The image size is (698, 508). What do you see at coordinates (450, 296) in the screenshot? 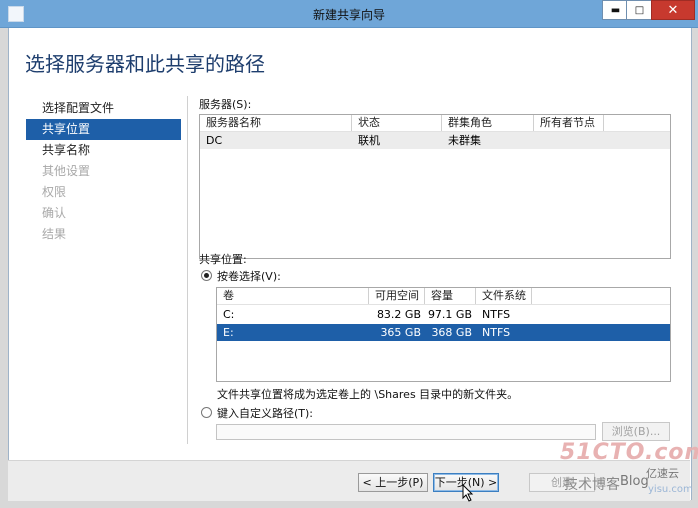
I see `column-header: 容量` at bounding box center [450, 296].